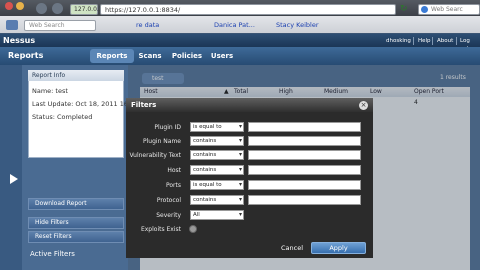  Describe the element at coordinates (14, 179) in the screenshot. I see `expand-arrow-icon` at that location.